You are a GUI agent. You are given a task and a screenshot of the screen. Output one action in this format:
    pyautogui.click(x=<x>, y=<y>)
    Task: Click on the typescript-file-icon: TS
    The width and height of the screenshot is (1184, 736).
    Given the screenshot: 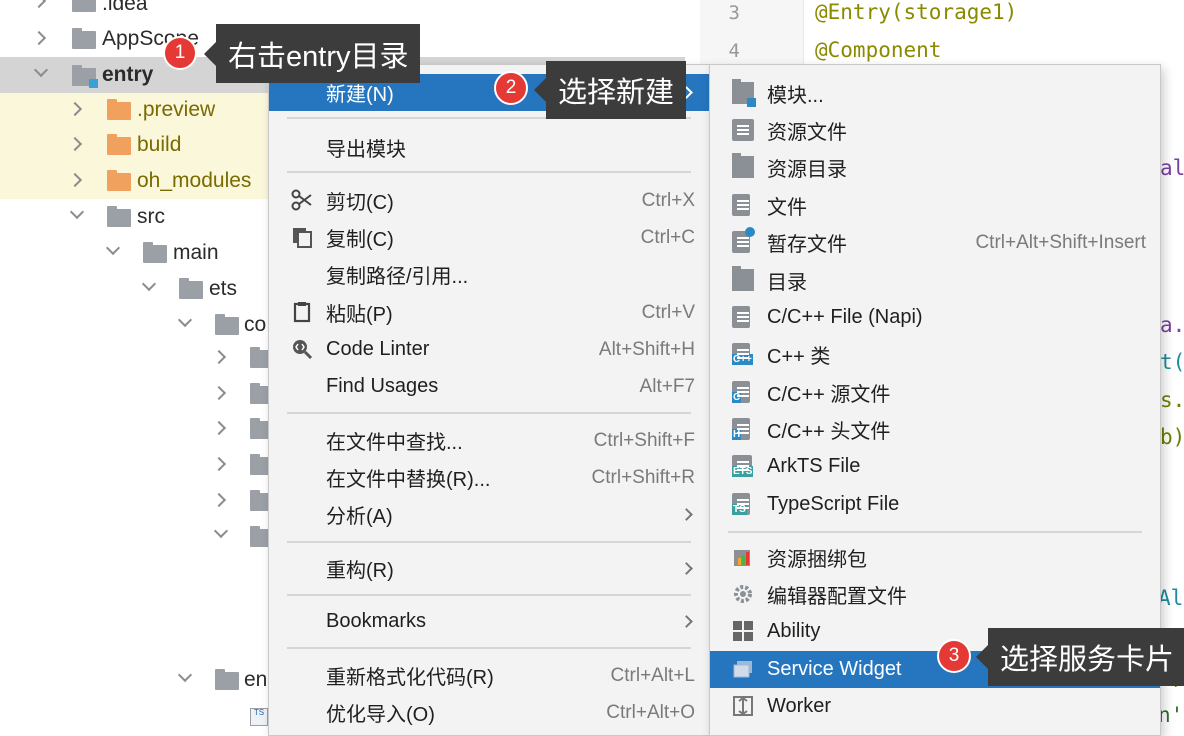 What is the action you would take?
    pyautogui.click(x=741, y=504)
    